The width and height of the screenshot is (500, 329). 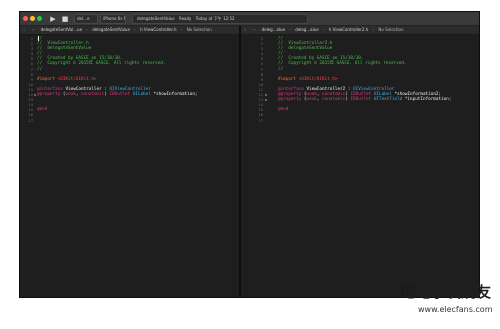 I want to click on jump-group: deleg...alue, so click(x=306, y=30).